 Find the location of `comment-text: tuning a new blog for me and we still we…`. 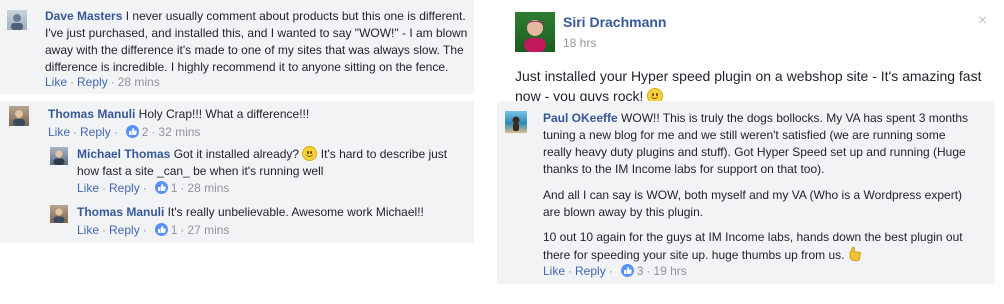

comment-text: tuning a new blog for me and we still we… is located at coordinates (744, 135).